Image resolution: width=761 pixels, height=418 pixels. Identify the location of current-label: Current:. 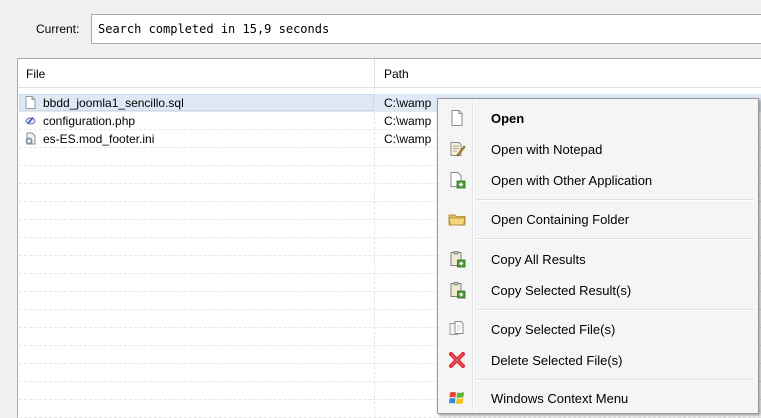
(58, 29).